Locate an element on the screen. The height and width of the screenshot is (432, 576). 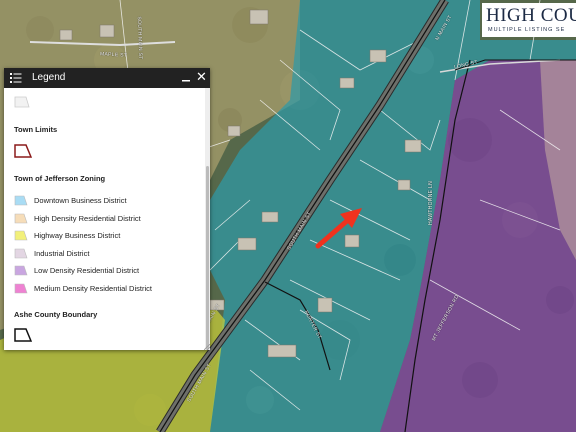
zoning-legend-item: Industrial District is located at coordinates (106, 254).